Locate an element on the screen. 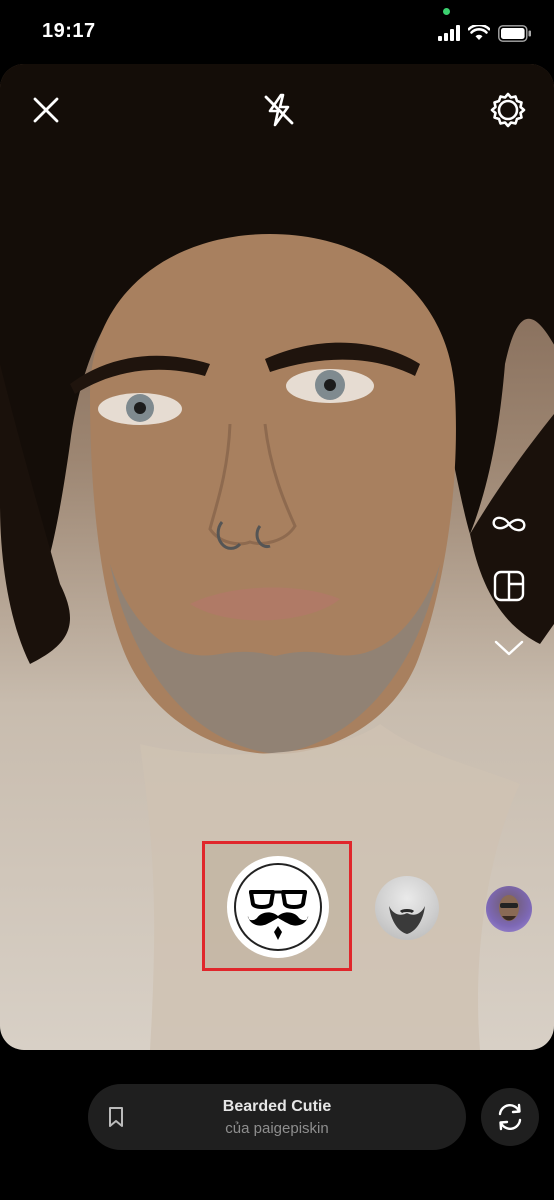  effect-name: Bearded Cutie is located at coordinates (277, 1106).